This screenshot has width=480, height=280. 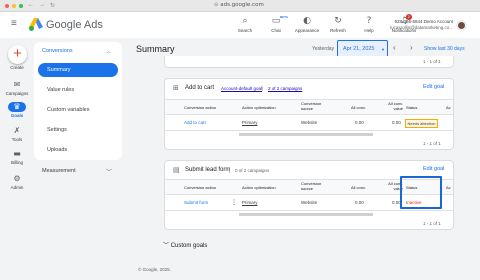 I want to click on conversion-action-link: Submit form, so click(x=196, y=202).